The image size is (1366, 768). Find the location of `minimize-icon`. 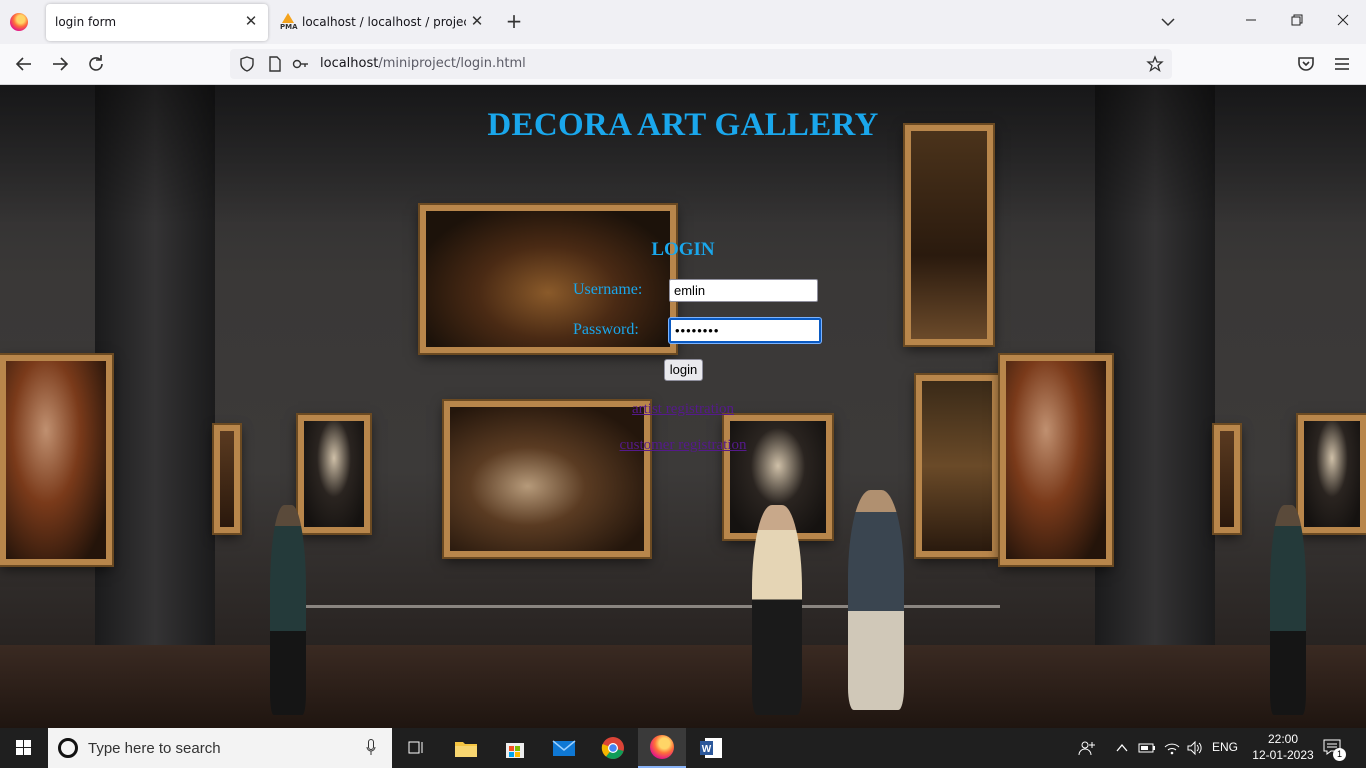

minimize-icon is located at coordinates (1251, 22).